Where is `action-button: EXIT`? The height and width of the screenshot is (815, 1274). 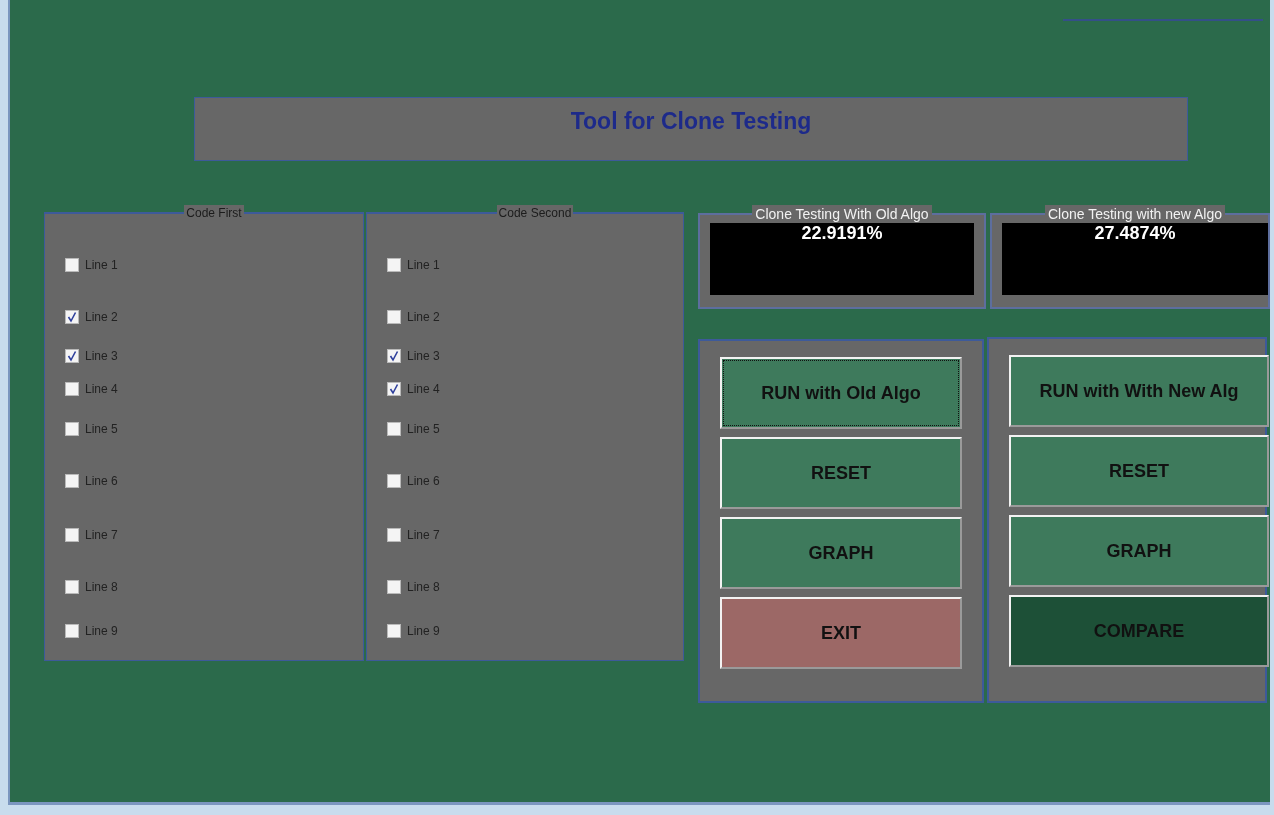 action-button: EXIT is located at coordinates (841, 633).